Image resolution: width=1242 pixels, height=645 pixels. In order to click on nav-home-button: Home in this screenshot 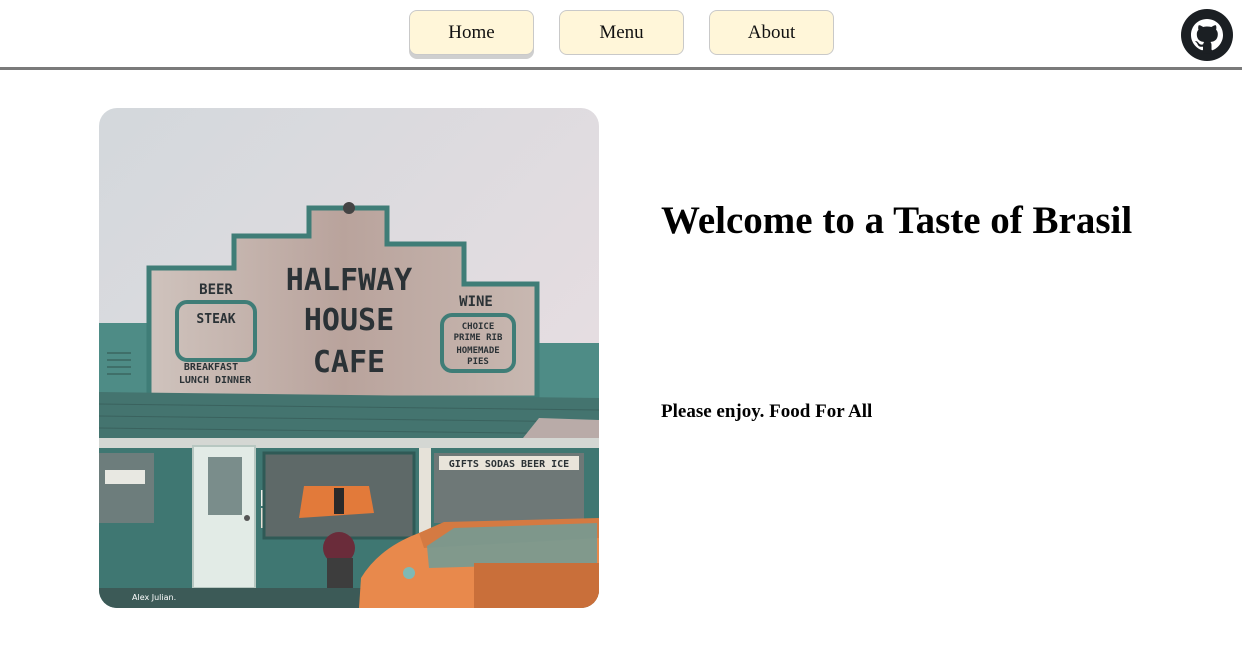, I will do `click(471, 32)`.